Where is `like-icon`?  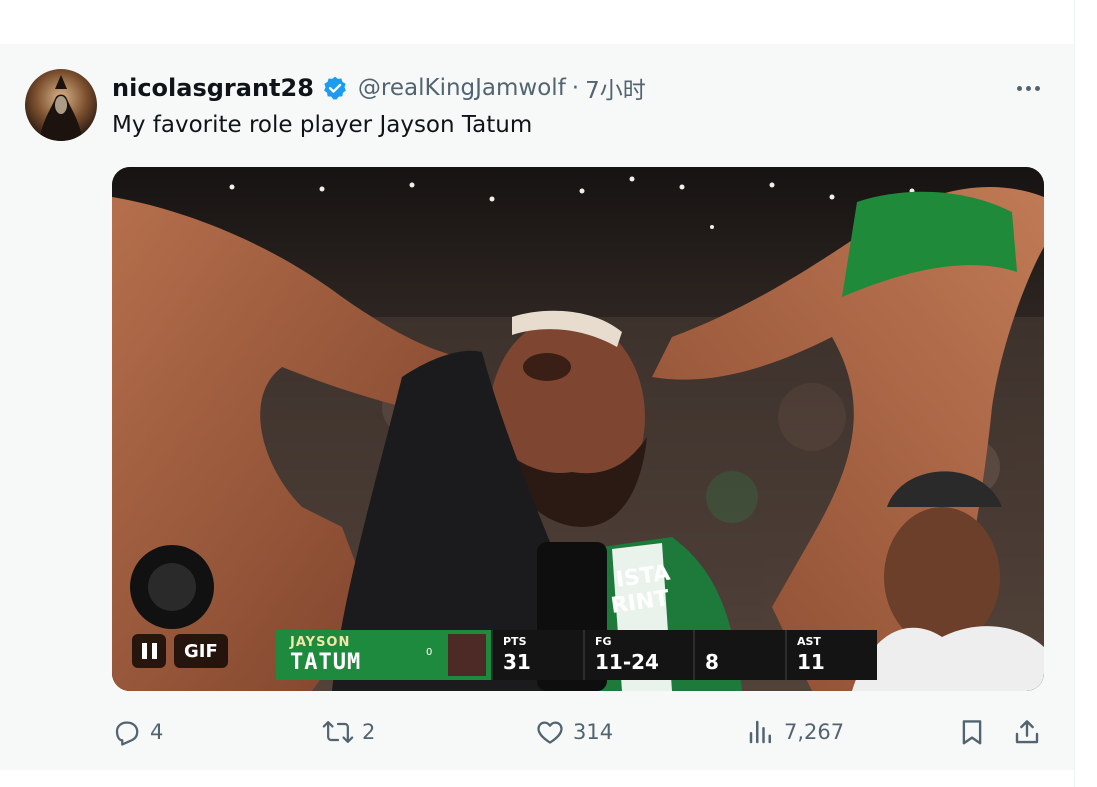
like-icon is located at coordinates (550, 732).